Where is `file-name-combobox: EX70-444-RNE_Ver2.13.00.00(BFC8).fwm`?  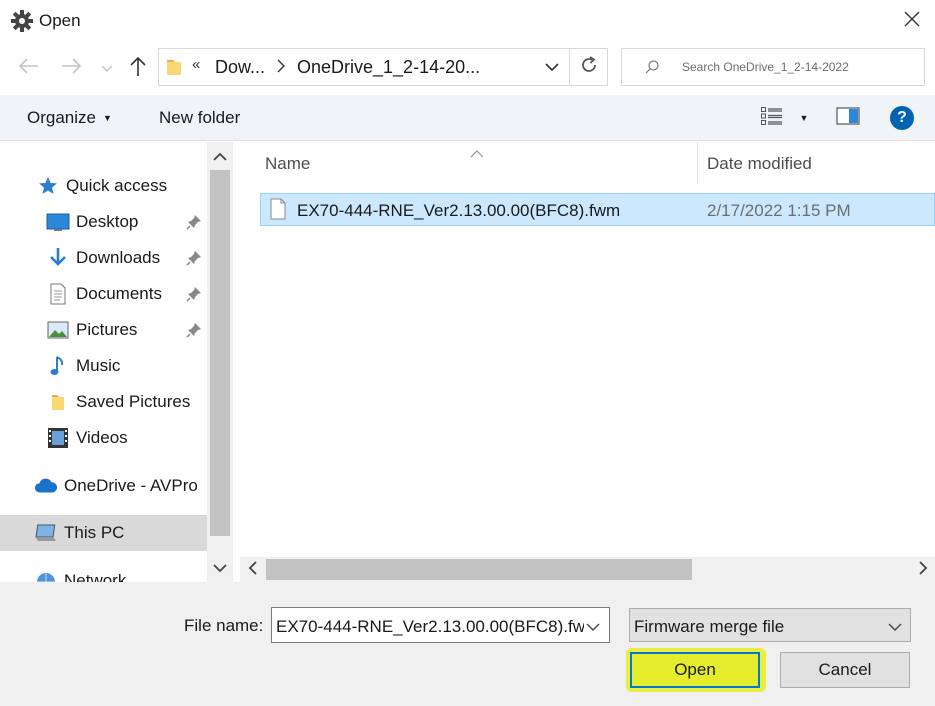 file-name-combobox: EX70-444-RNE_Ver2.13.00.00(BFC8).fwm is located at coordinates (440, 625).